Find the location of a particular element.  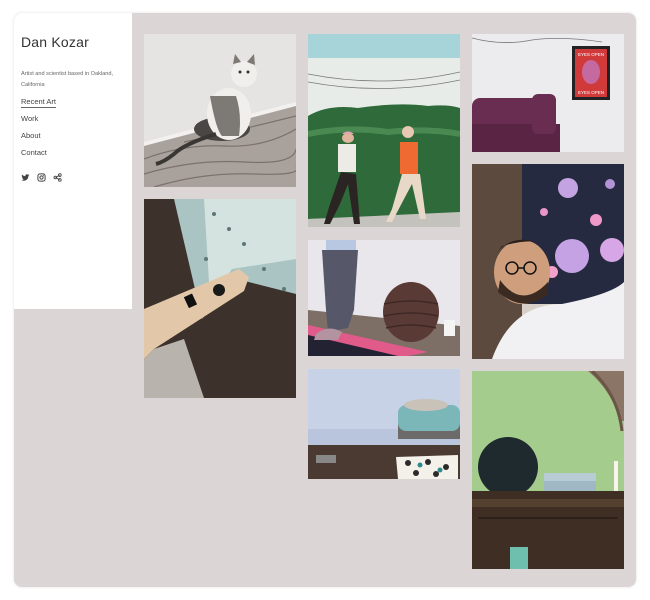

nav-item-about: About is located at coordinates (38, 138).